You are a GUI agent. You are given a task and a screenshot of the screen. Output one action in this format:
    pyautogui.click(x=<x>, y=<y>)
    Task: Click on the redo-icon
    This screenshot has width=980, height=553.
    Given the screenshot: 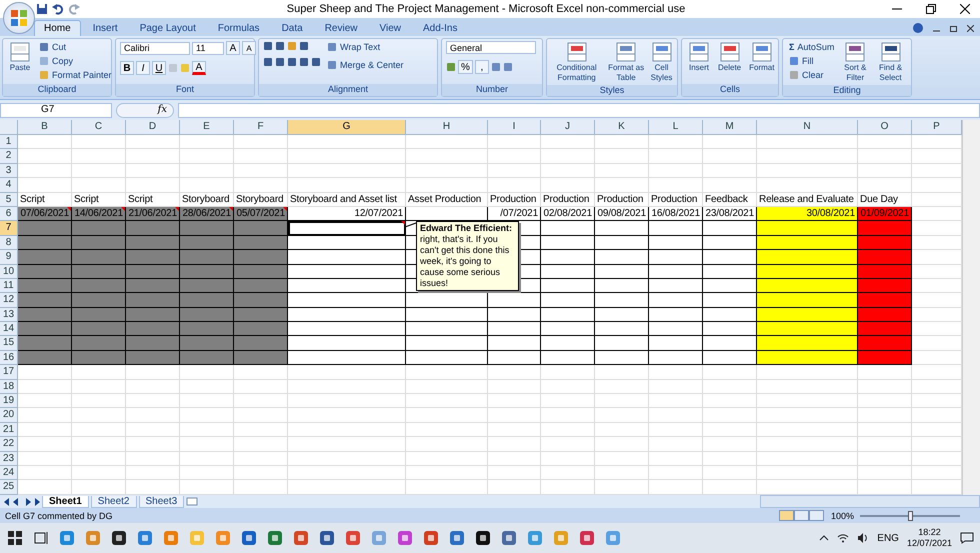 What is the action you would take?
    pyautogui.click(x=74, y=9)
    